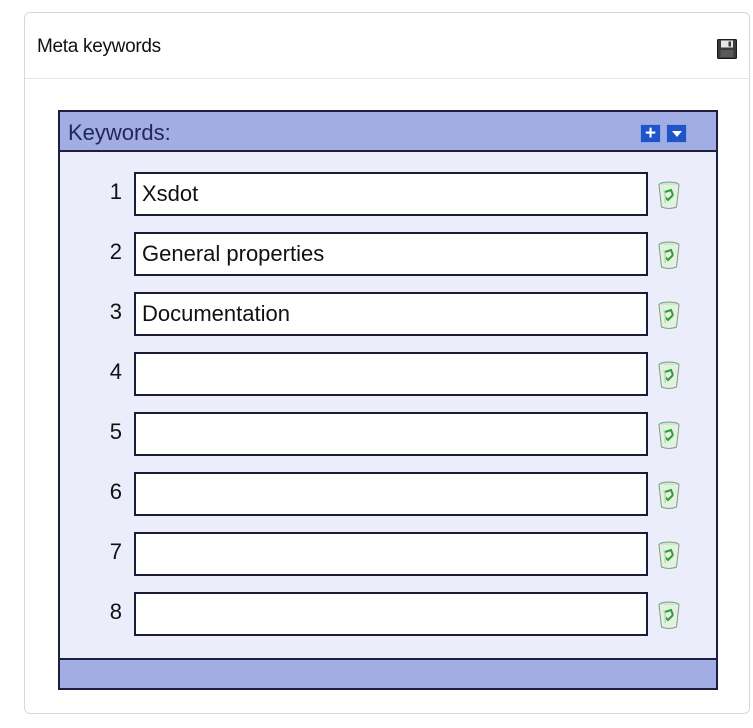  I want to click on keyword-row-number: 6, so click(115, 491).